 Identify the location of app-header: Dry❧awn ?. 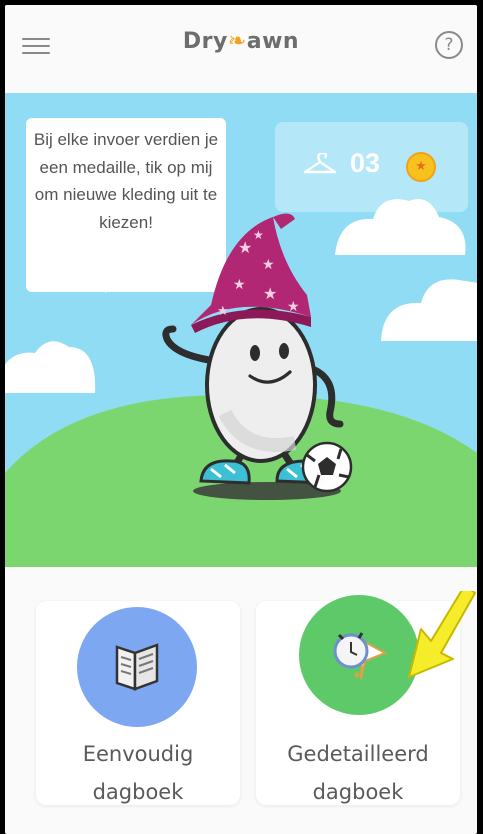
(241, 49).